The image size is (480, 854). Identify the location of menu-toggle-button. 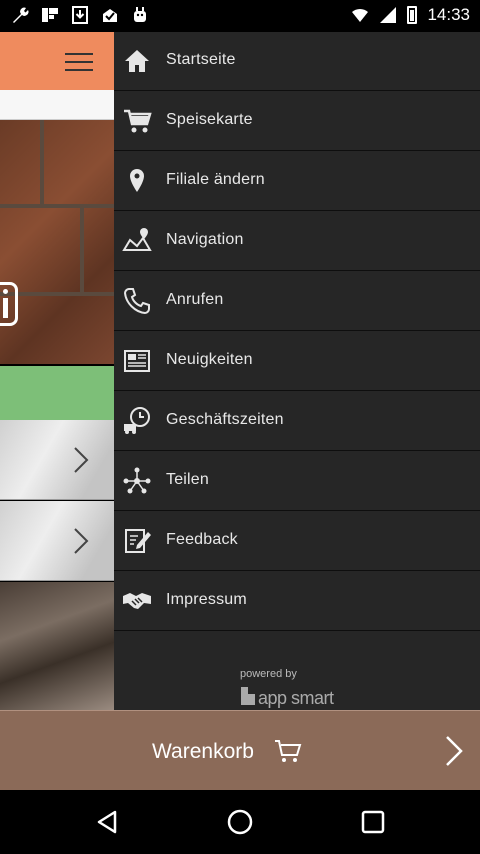
(79, 62).